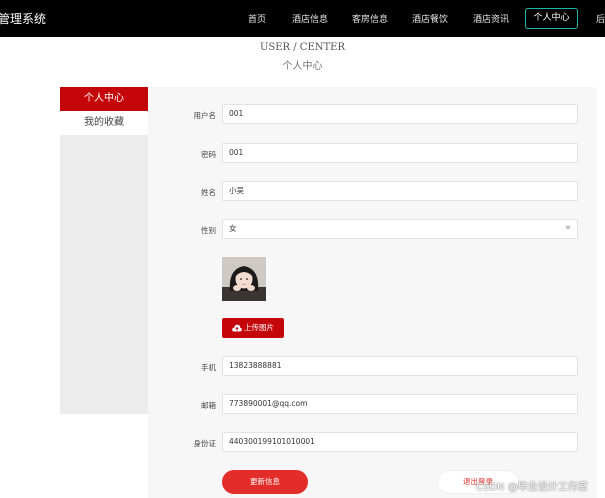 The width and height of the screenshot is (605, 498). What do you see at coordinates (205, 115) in the screenshot?
I see `username-label: 用户名` at bounding box center [205, 115].